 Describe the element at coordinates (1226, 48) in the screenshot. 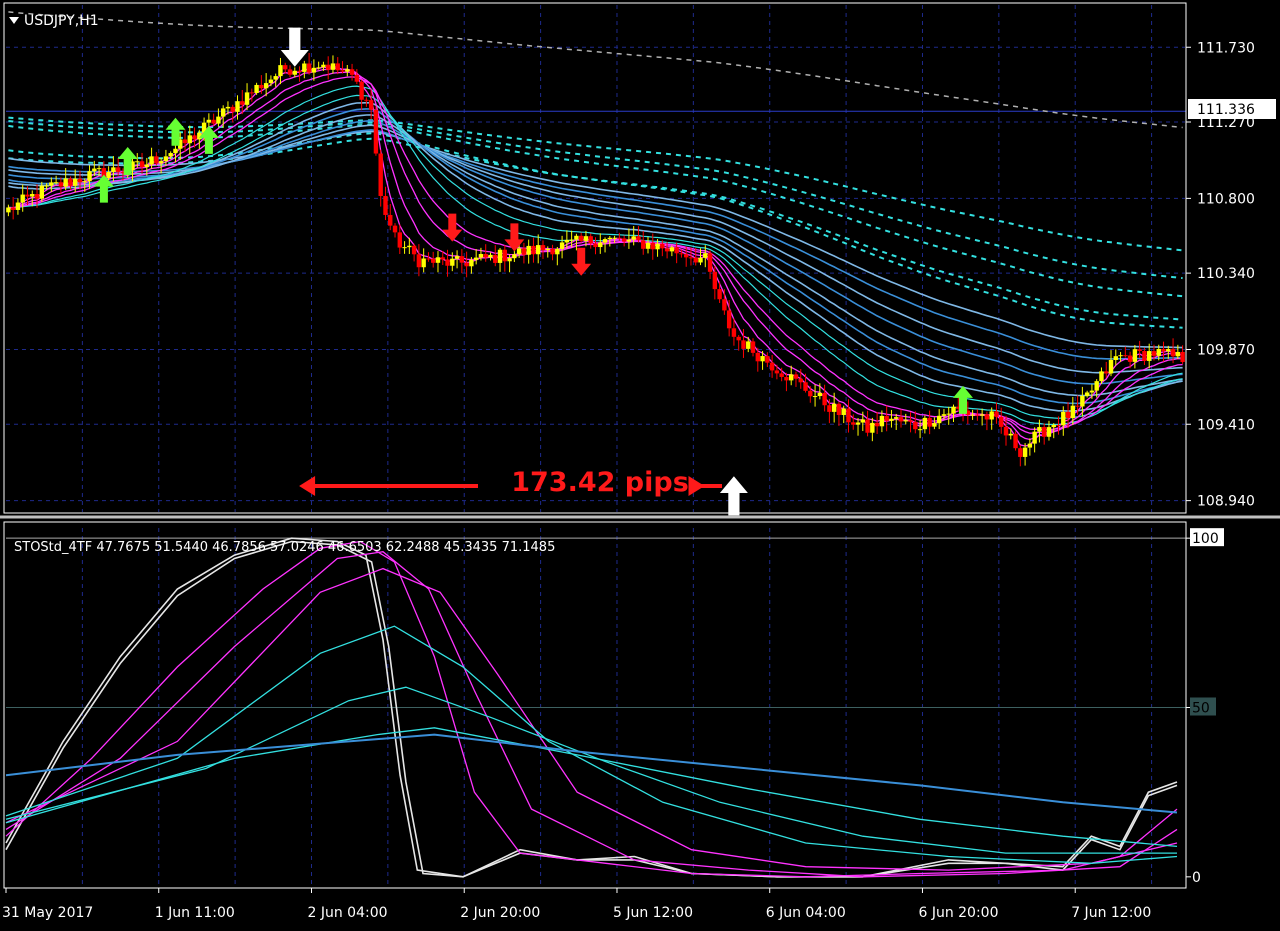

I see `y-tick-label: 111.730` at that location.